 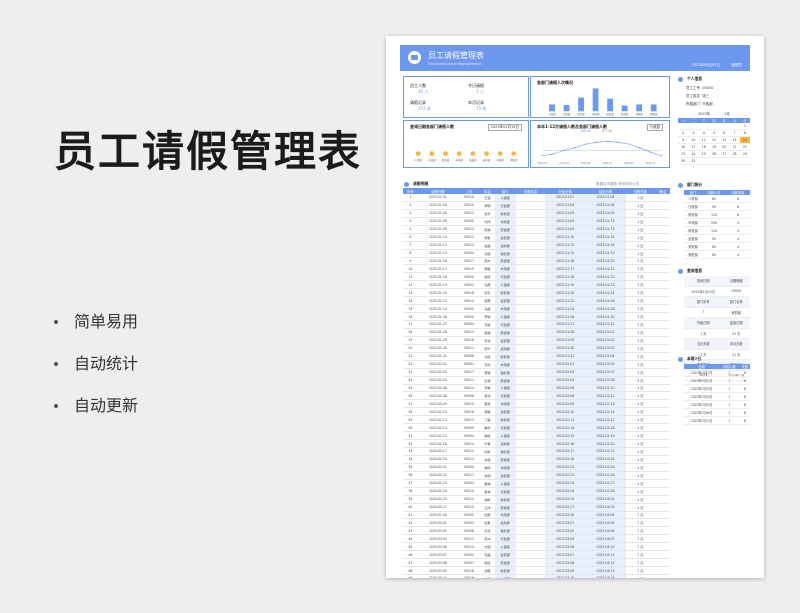 I want to click on table-cell: 潘伟, so click(x=487, y=467).